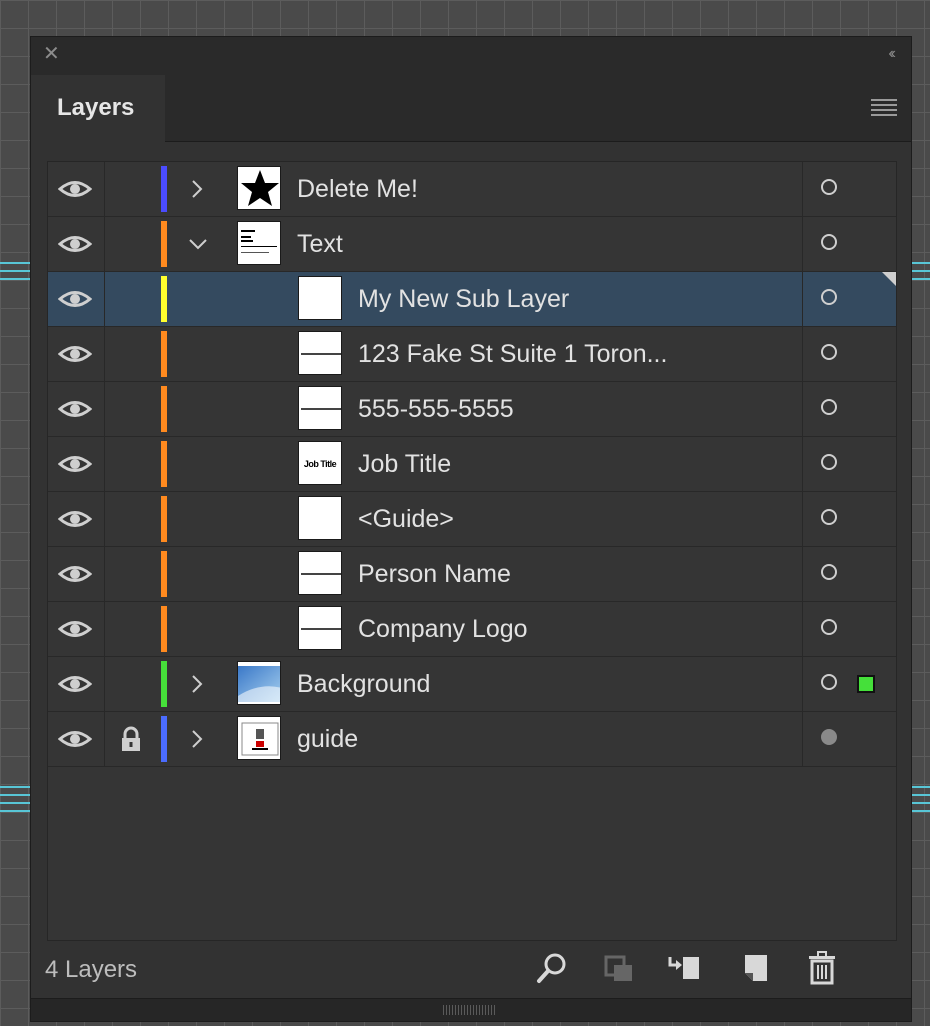 This screenshot has width=930, height=1026. I want to click on layer-row: Delete Me!, so click(472, 189).